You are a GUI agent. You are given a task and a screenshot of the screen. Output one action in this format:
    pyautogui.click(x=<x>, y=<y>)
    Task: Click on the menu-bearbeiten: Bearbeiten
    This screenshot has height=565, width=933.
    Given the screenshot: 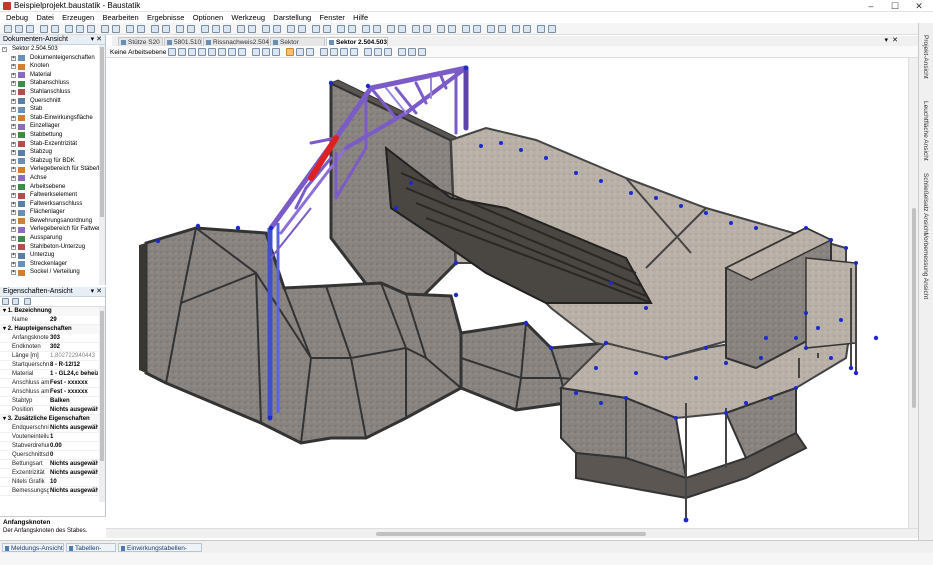 What is the action you would take?
    pyautogui.click(x=120, y=17)
    